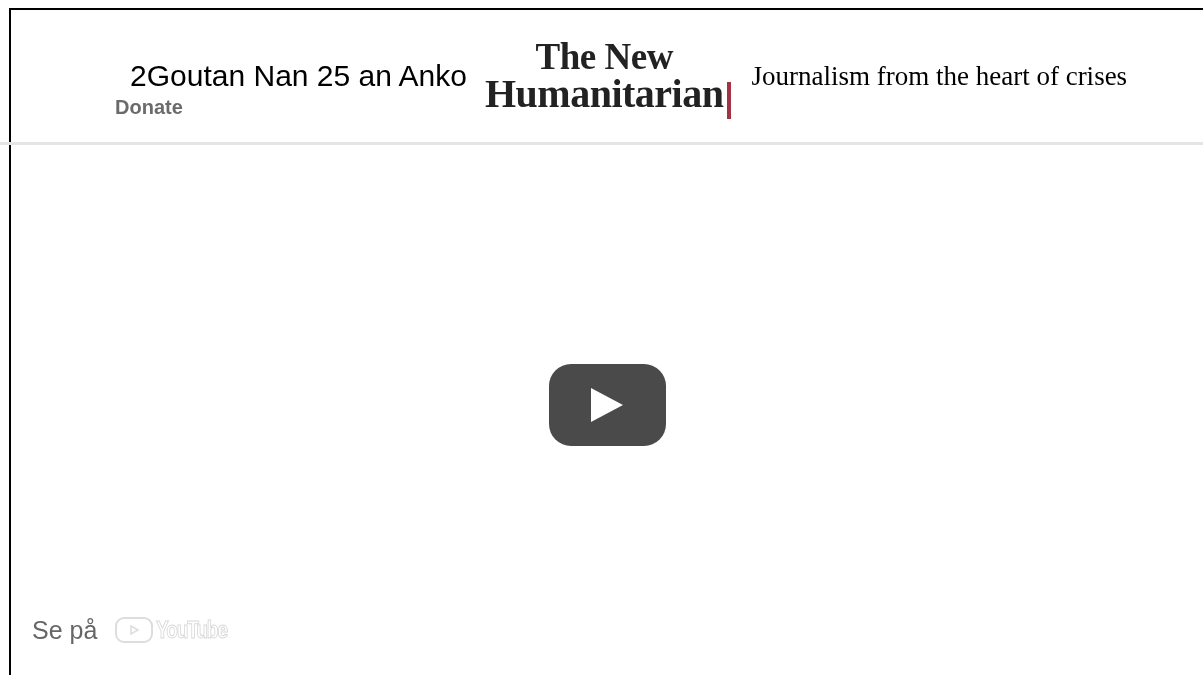  Describe the element at coordinates (604, 76) in the screenshot. I see `logo: The New Humanitarian` at that location.